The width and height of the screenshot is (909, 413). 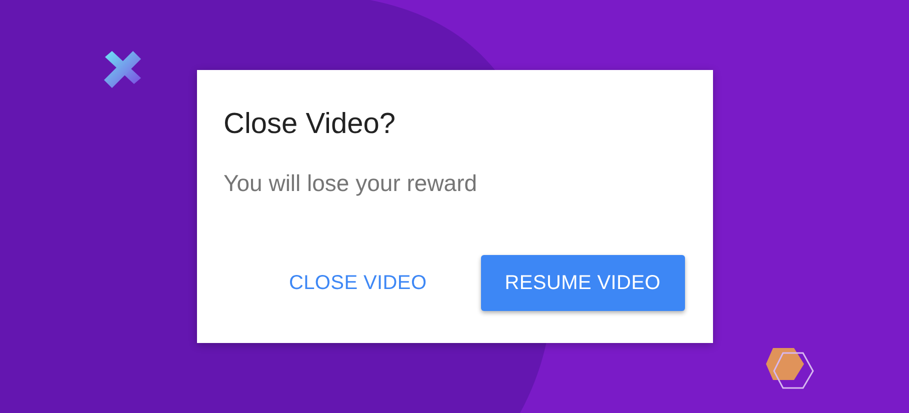 What do you see at coordinates (790, 368) in the screenshot?
I see `hexagon-icon` at bounding box center [790, 368].